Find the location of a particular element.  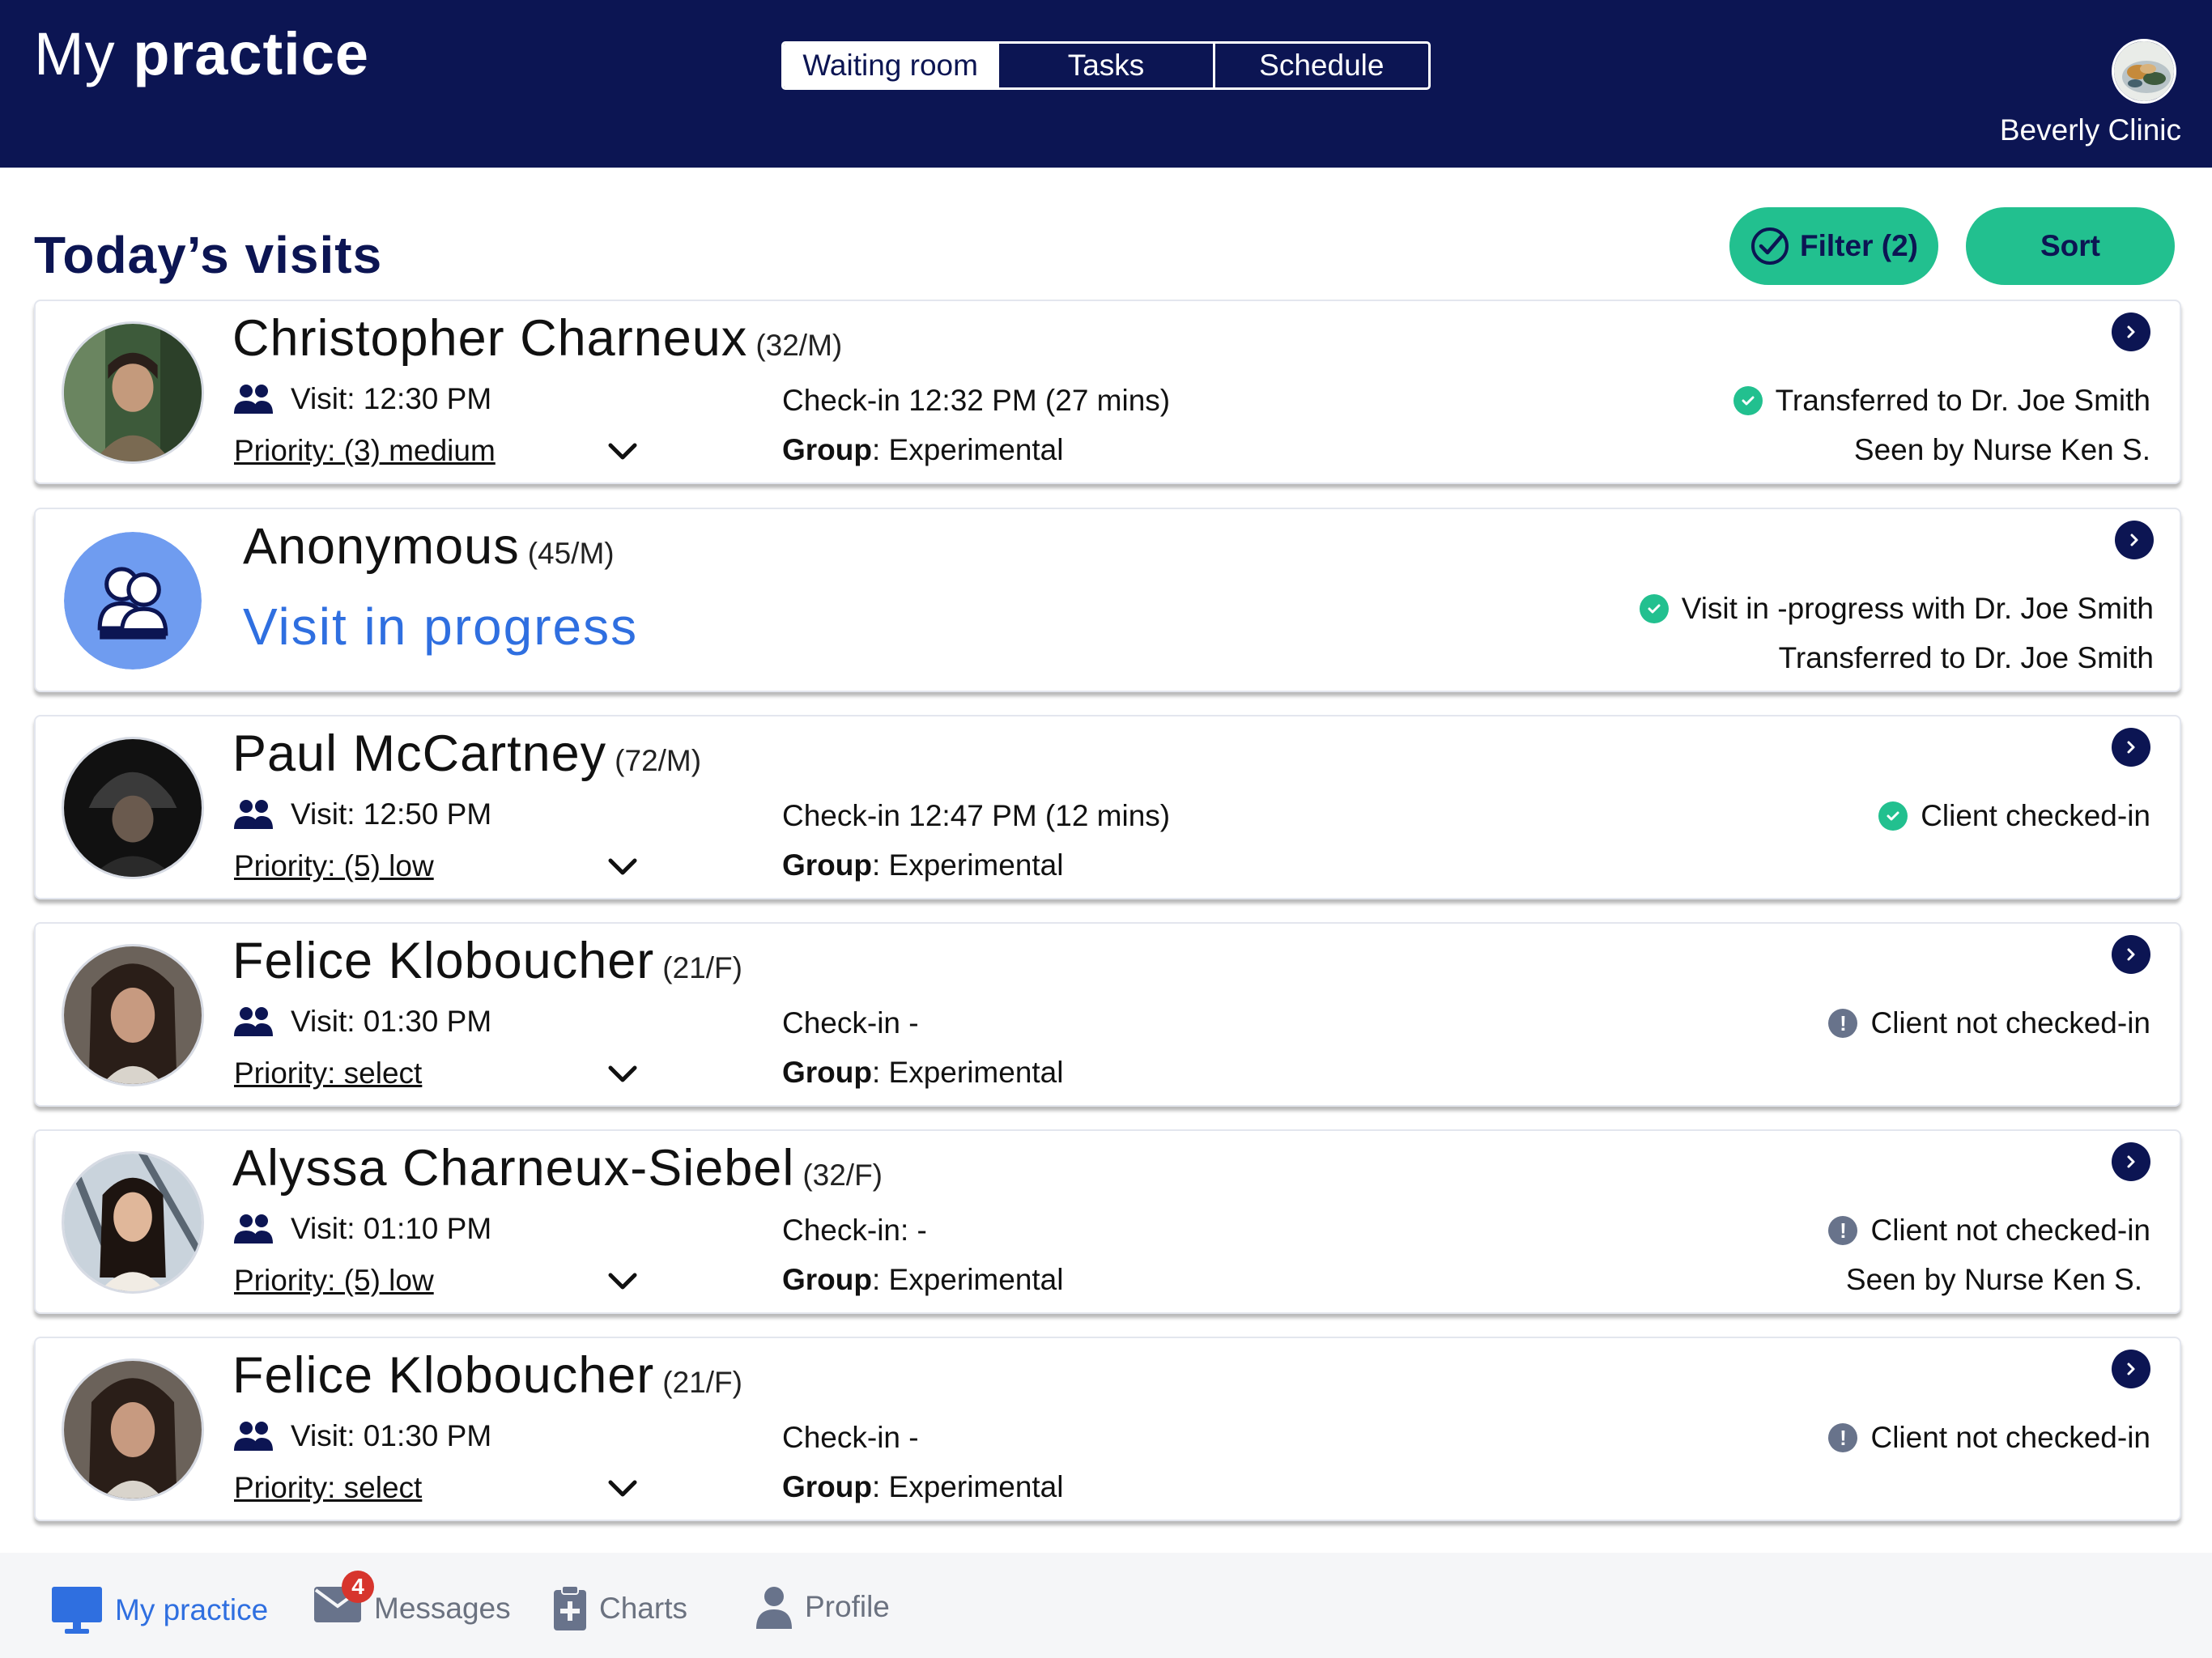

view-tabs: Waiting room Tasks Schedule is located at coordinates (1106, 65).